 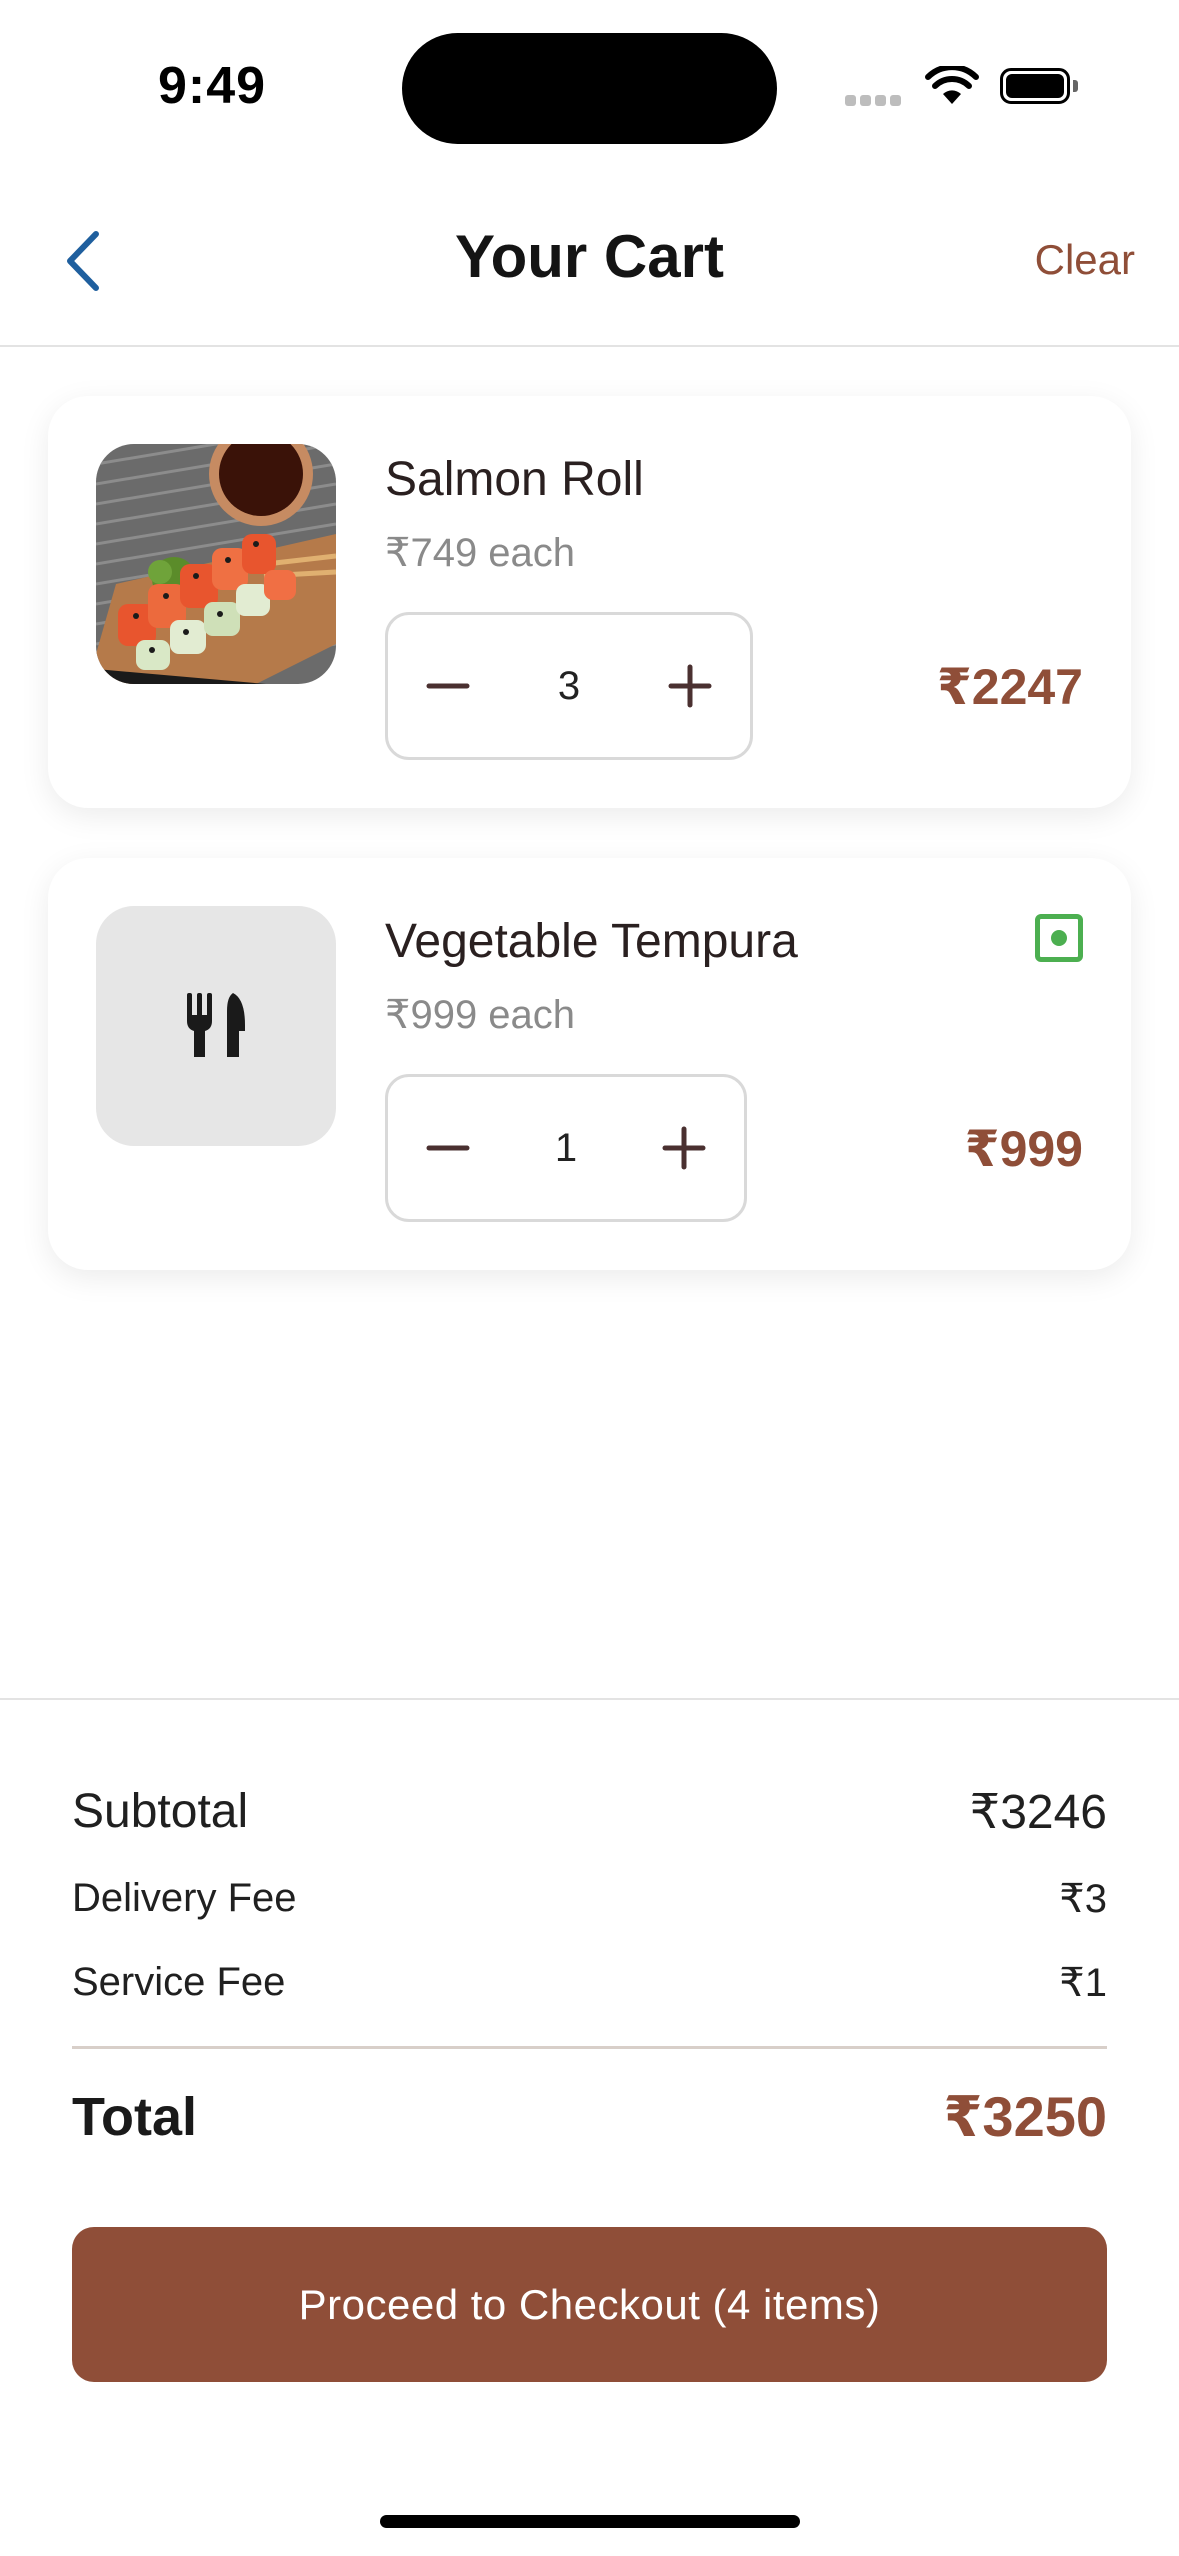 What do you see at coordinates (179, 1982) in the screenshot?
I see `service-fee-label: Service Fee` at bounding box center [179, 1982].